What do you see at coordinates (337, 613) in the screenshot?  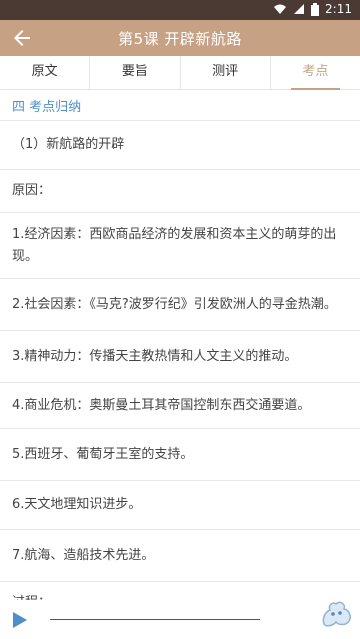 I see `assistant-float-icon` at bounding box center [337, 613].